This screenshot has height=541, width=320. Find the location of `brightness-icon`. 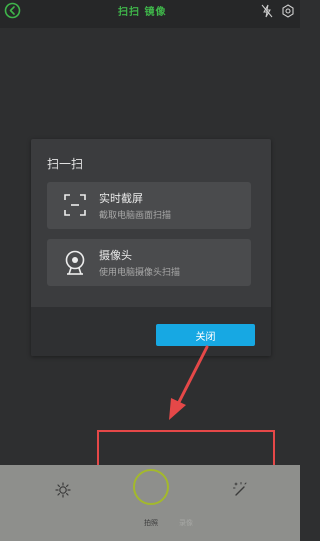

brightness-icon is located at coordinates (63, 490).